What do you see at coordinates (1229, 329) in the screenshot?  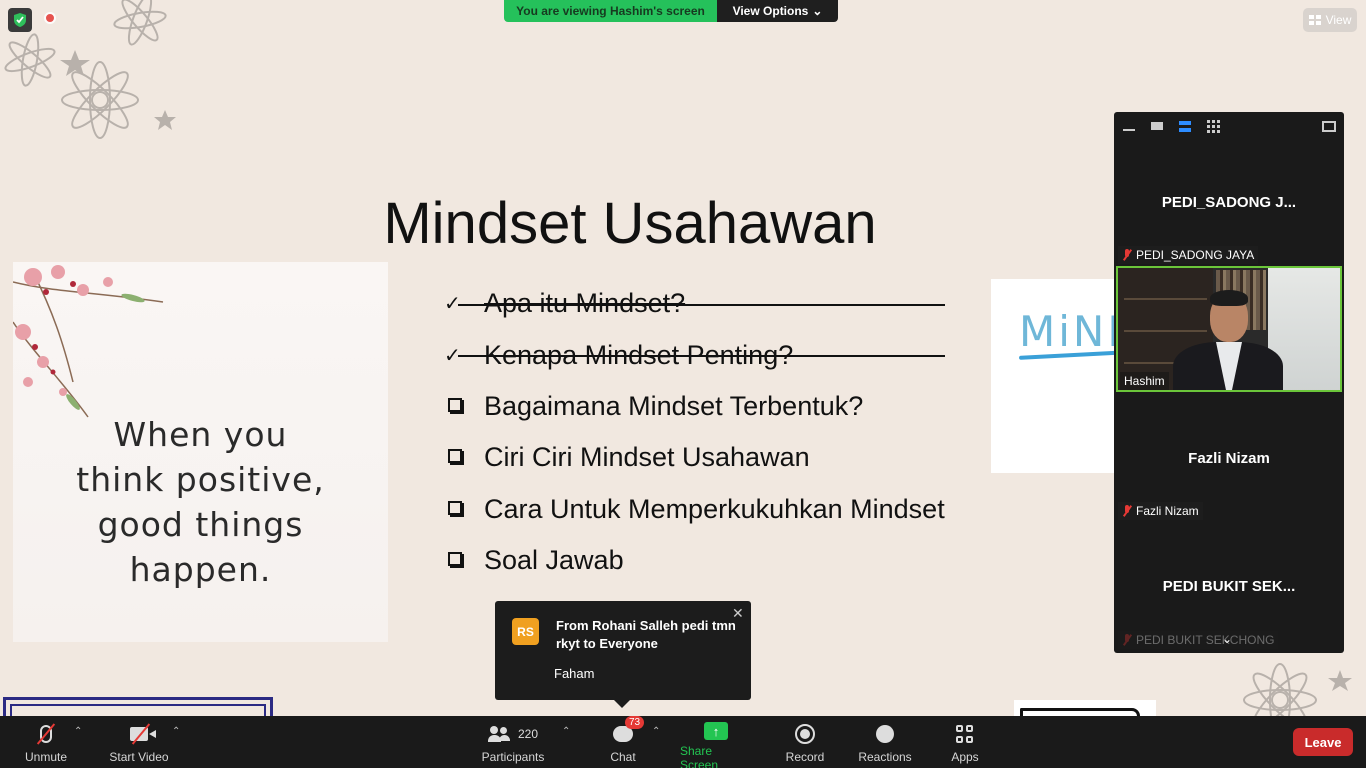 I see `participant-video-tile: Hashim` at bounding box center [1229, 329].